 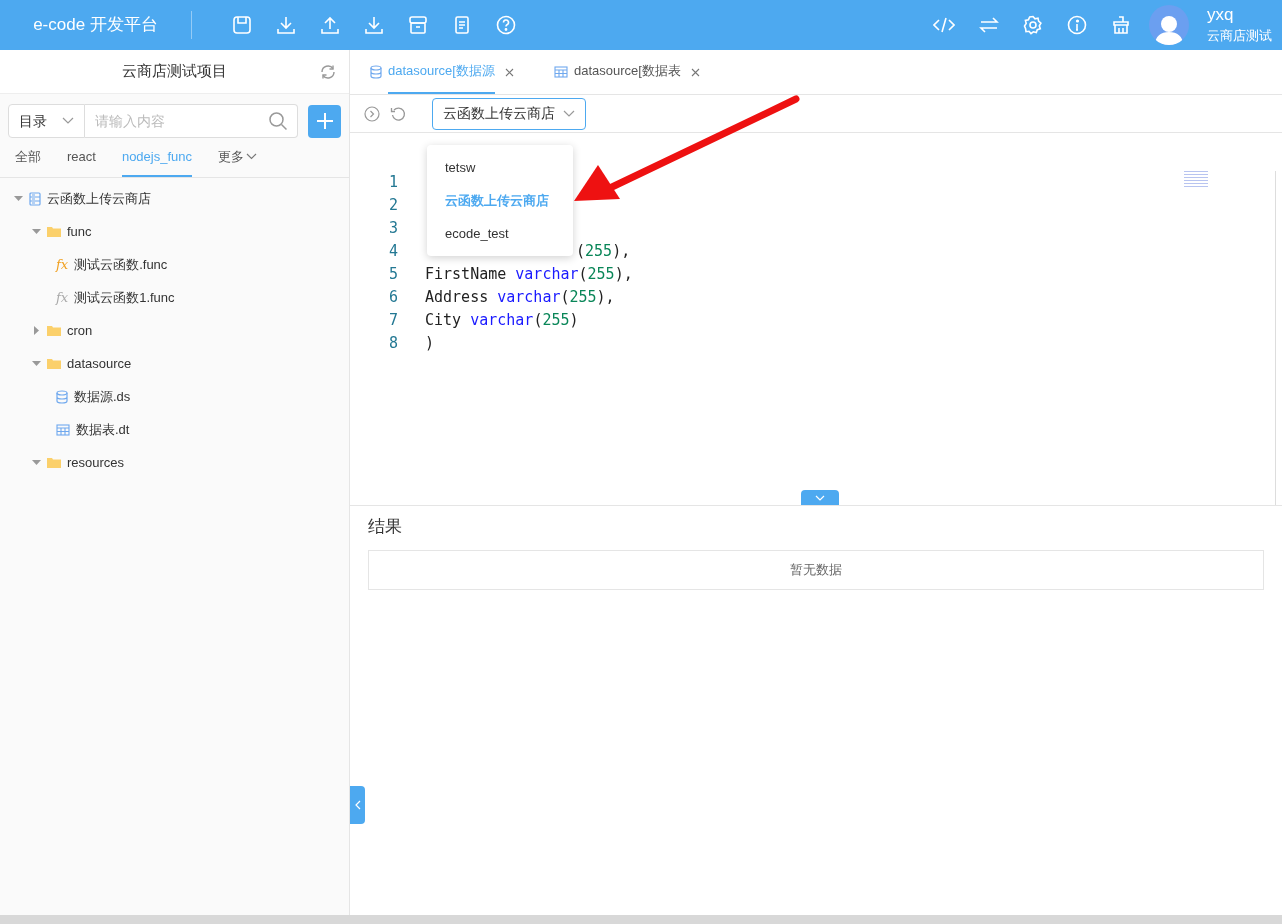 What do you see at coordinates (392, 229) in the screenshot?
I see `line-number: 3` at bounding box center [392, 229].